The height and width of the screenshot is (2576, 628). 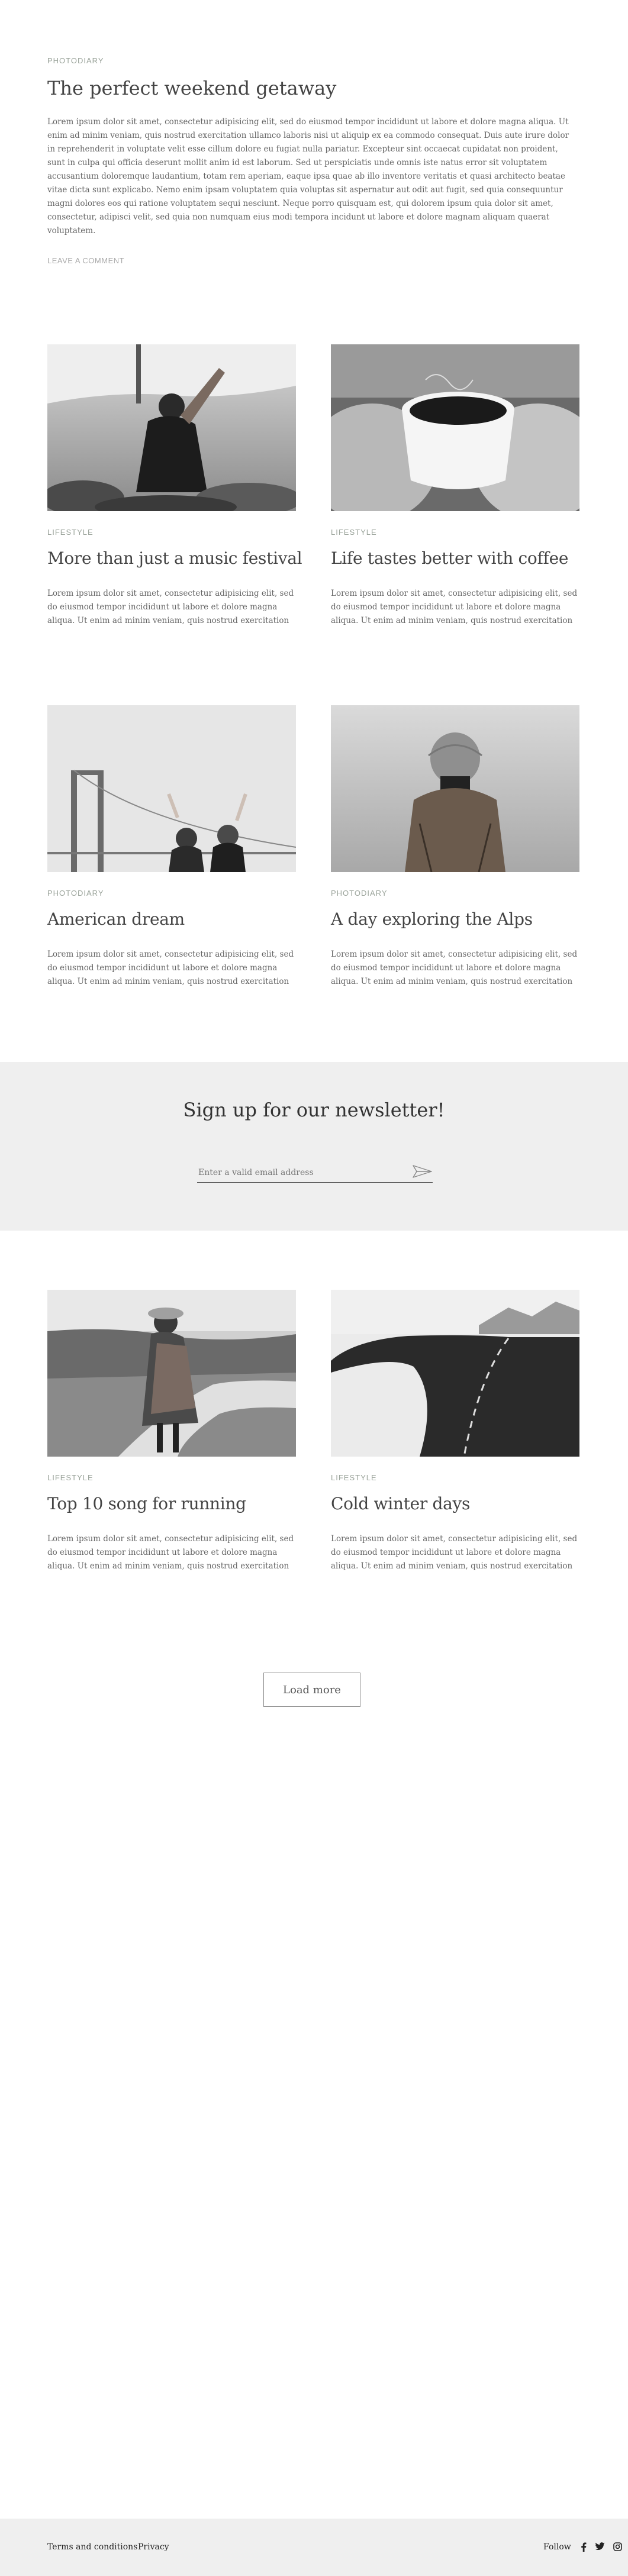 I want to click on post-title: American dream, so click(x=116, y=919).